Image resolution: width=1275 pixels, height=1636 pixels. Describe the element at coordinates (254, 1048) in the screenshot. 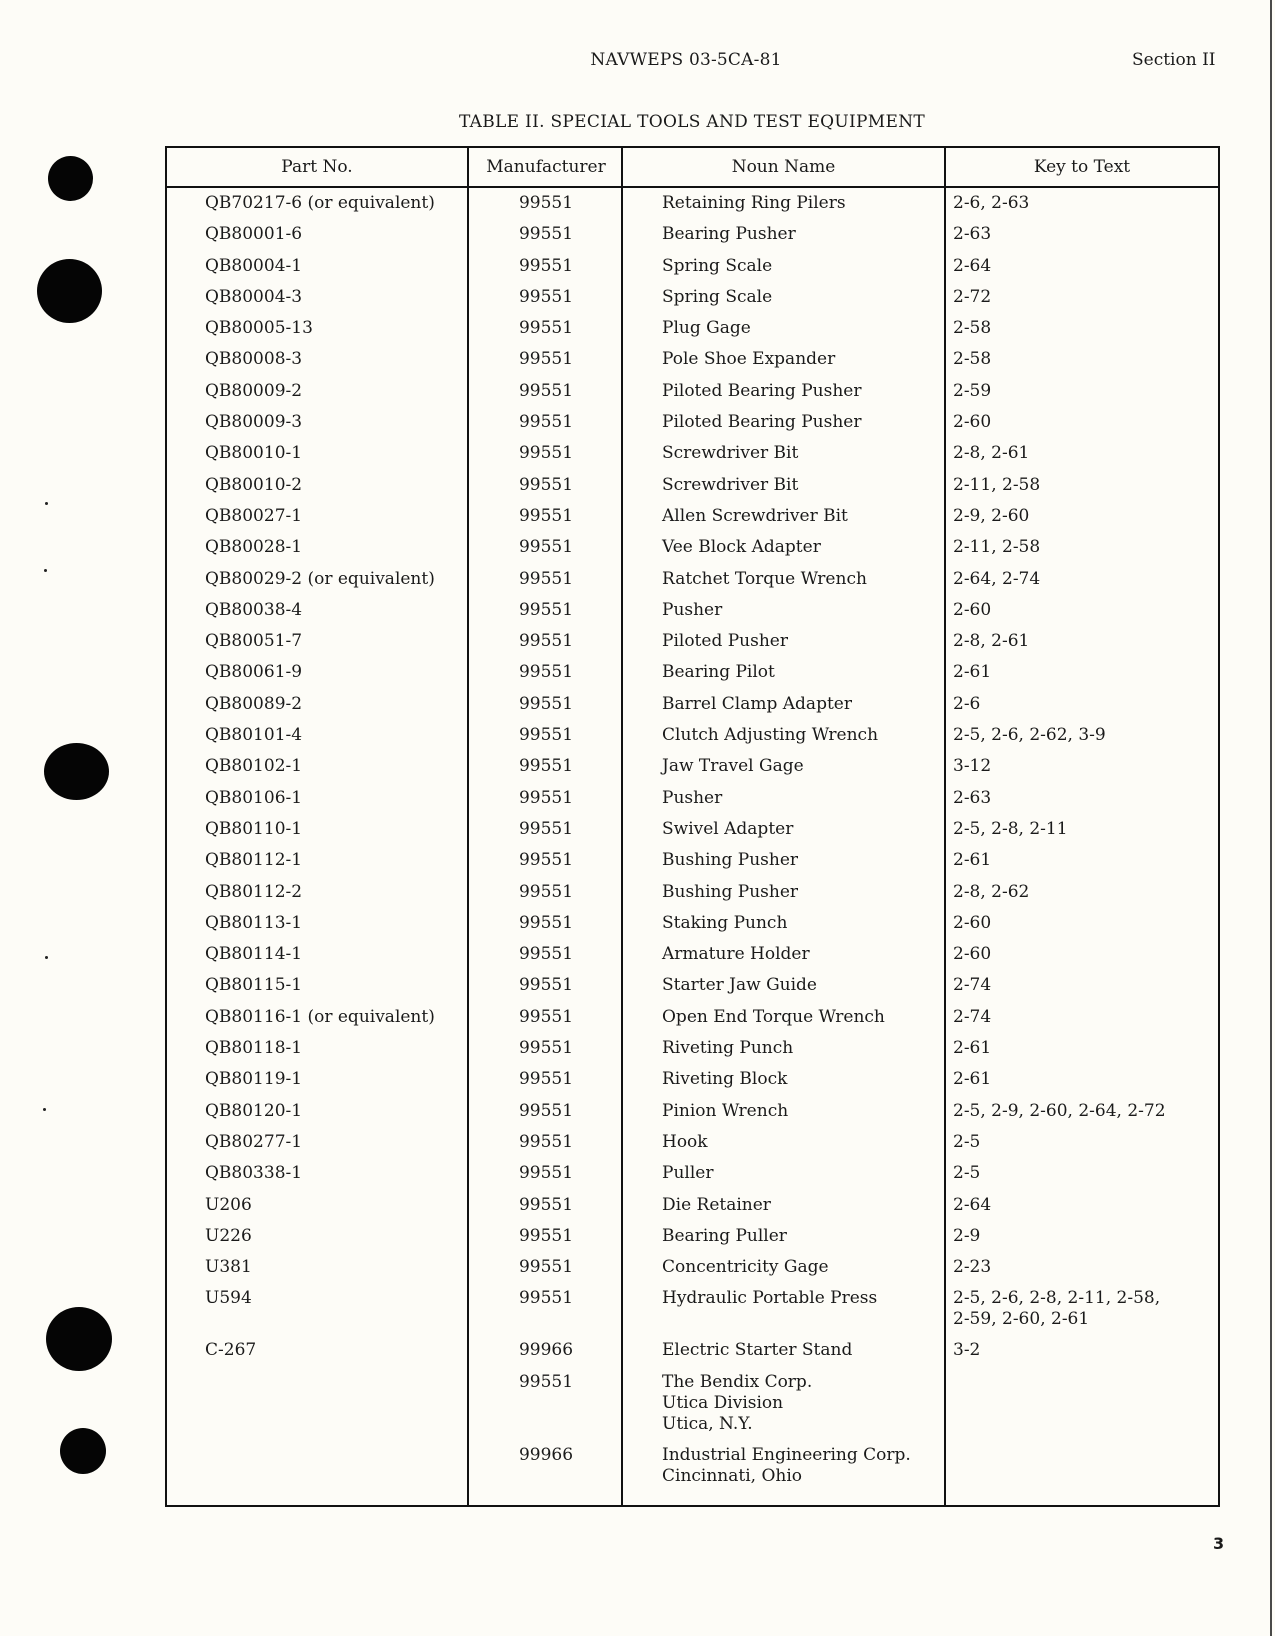

I see `part-number: QB80118-1` at that location.